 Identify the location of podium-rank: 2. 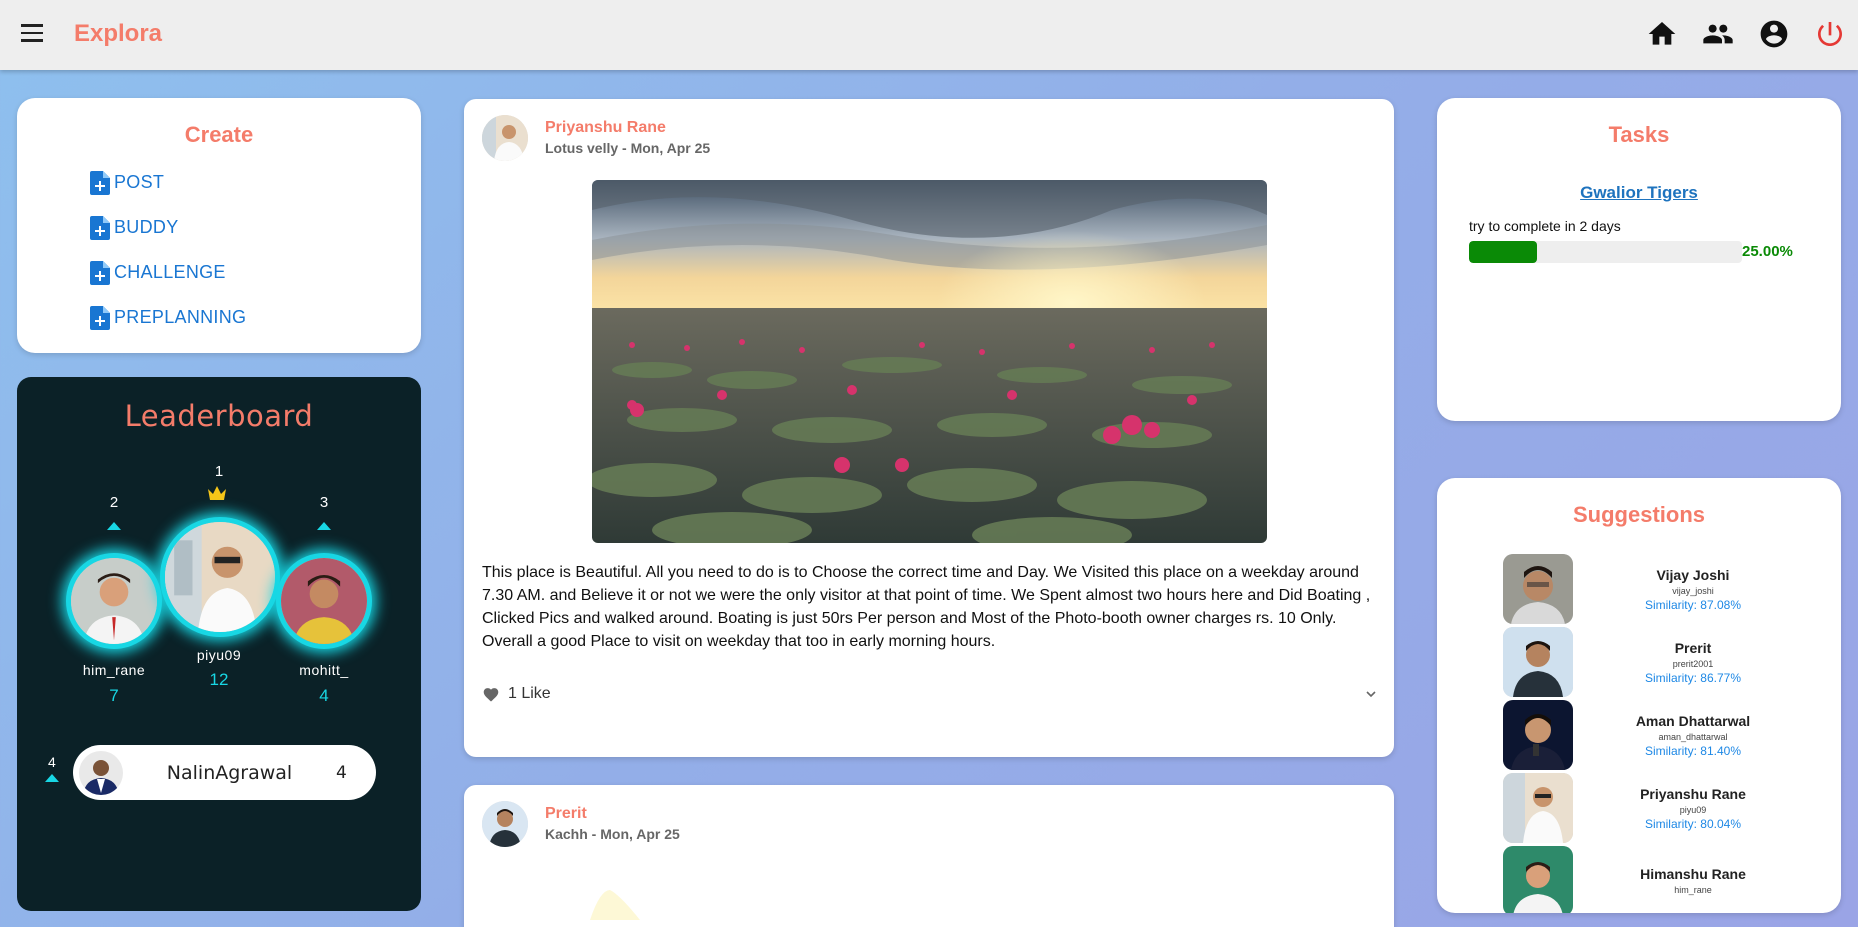
(114, 502).